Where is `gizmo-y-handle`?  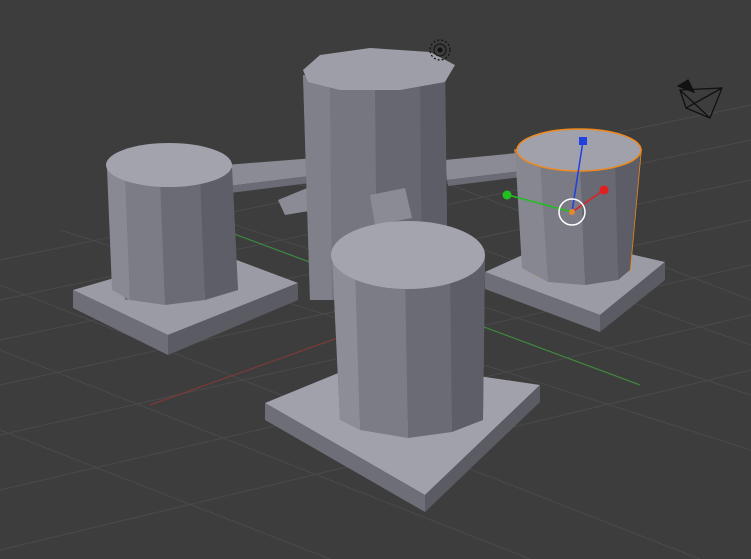 gizmo-y-handle is located at coordinates (507, 195).